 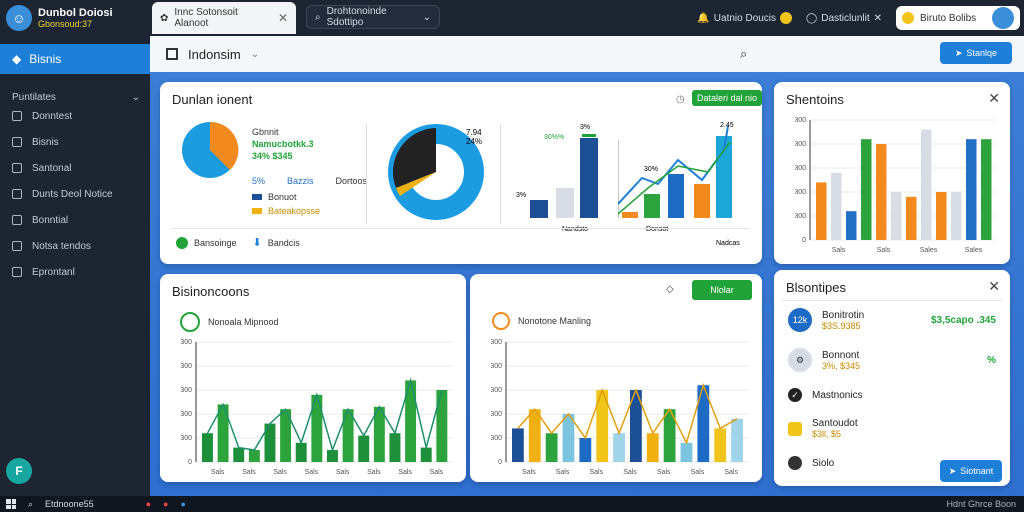 I want to click on taskbar-search-text: Etdnoone55, so click(x=69, y=504).